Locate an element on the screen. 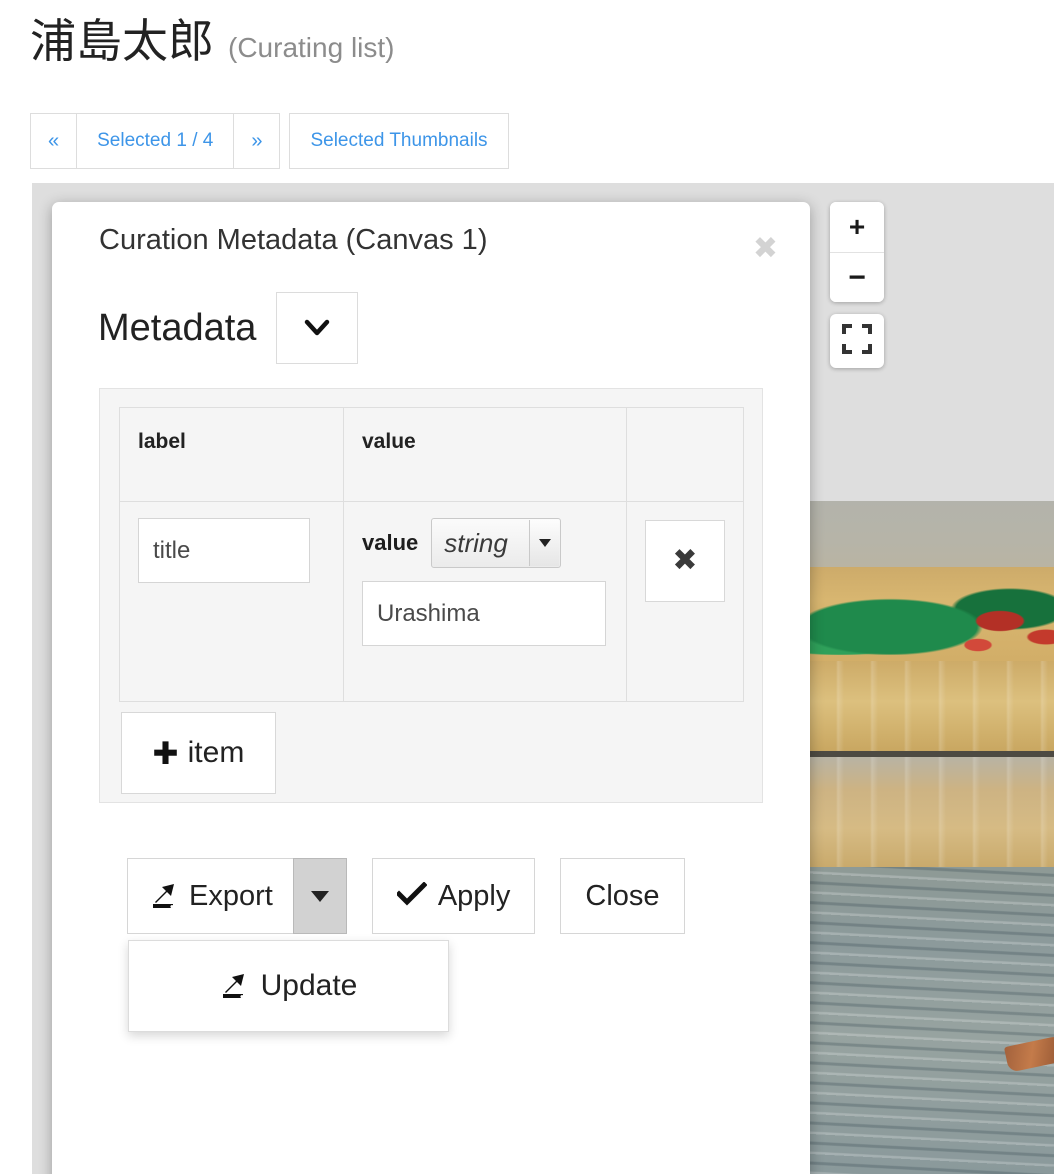  cell-actions: ✖ is located at coordinates (685, 601).